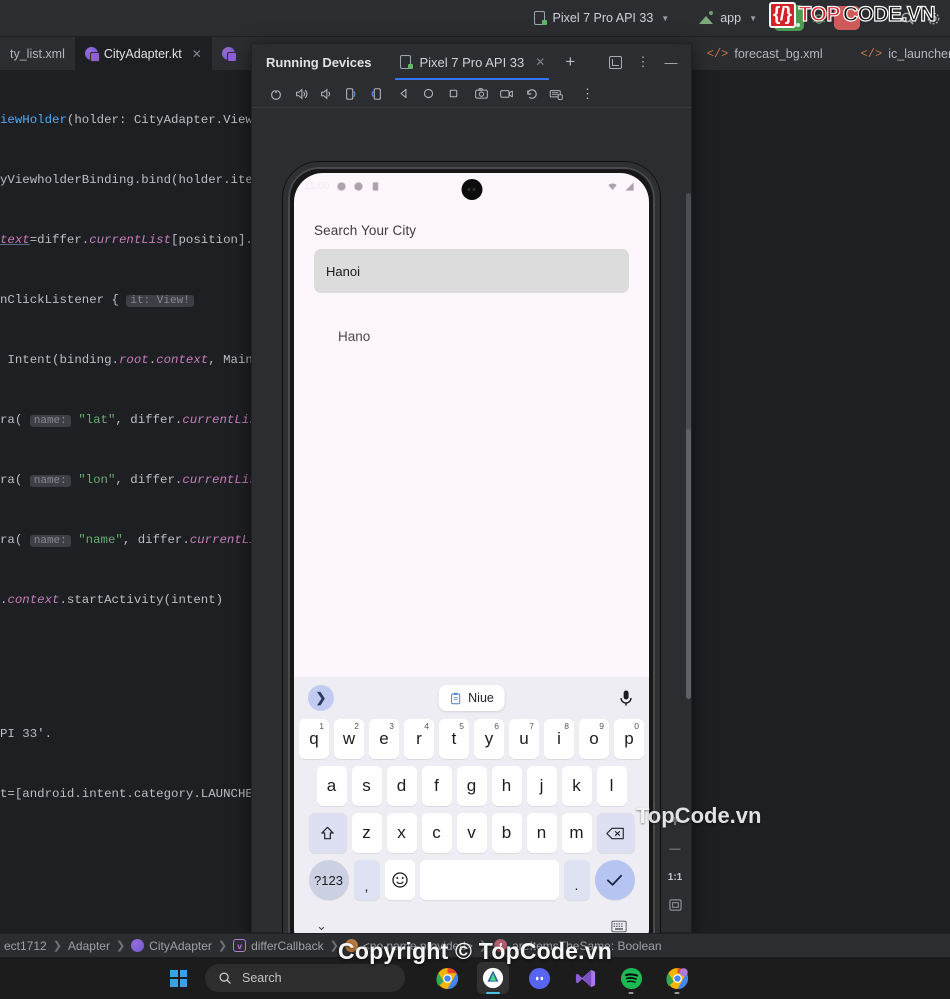 The image size is (950, 999). Describe the element at coordinates (531, 93) in the screenshot. I see `restore-icon` at that location.